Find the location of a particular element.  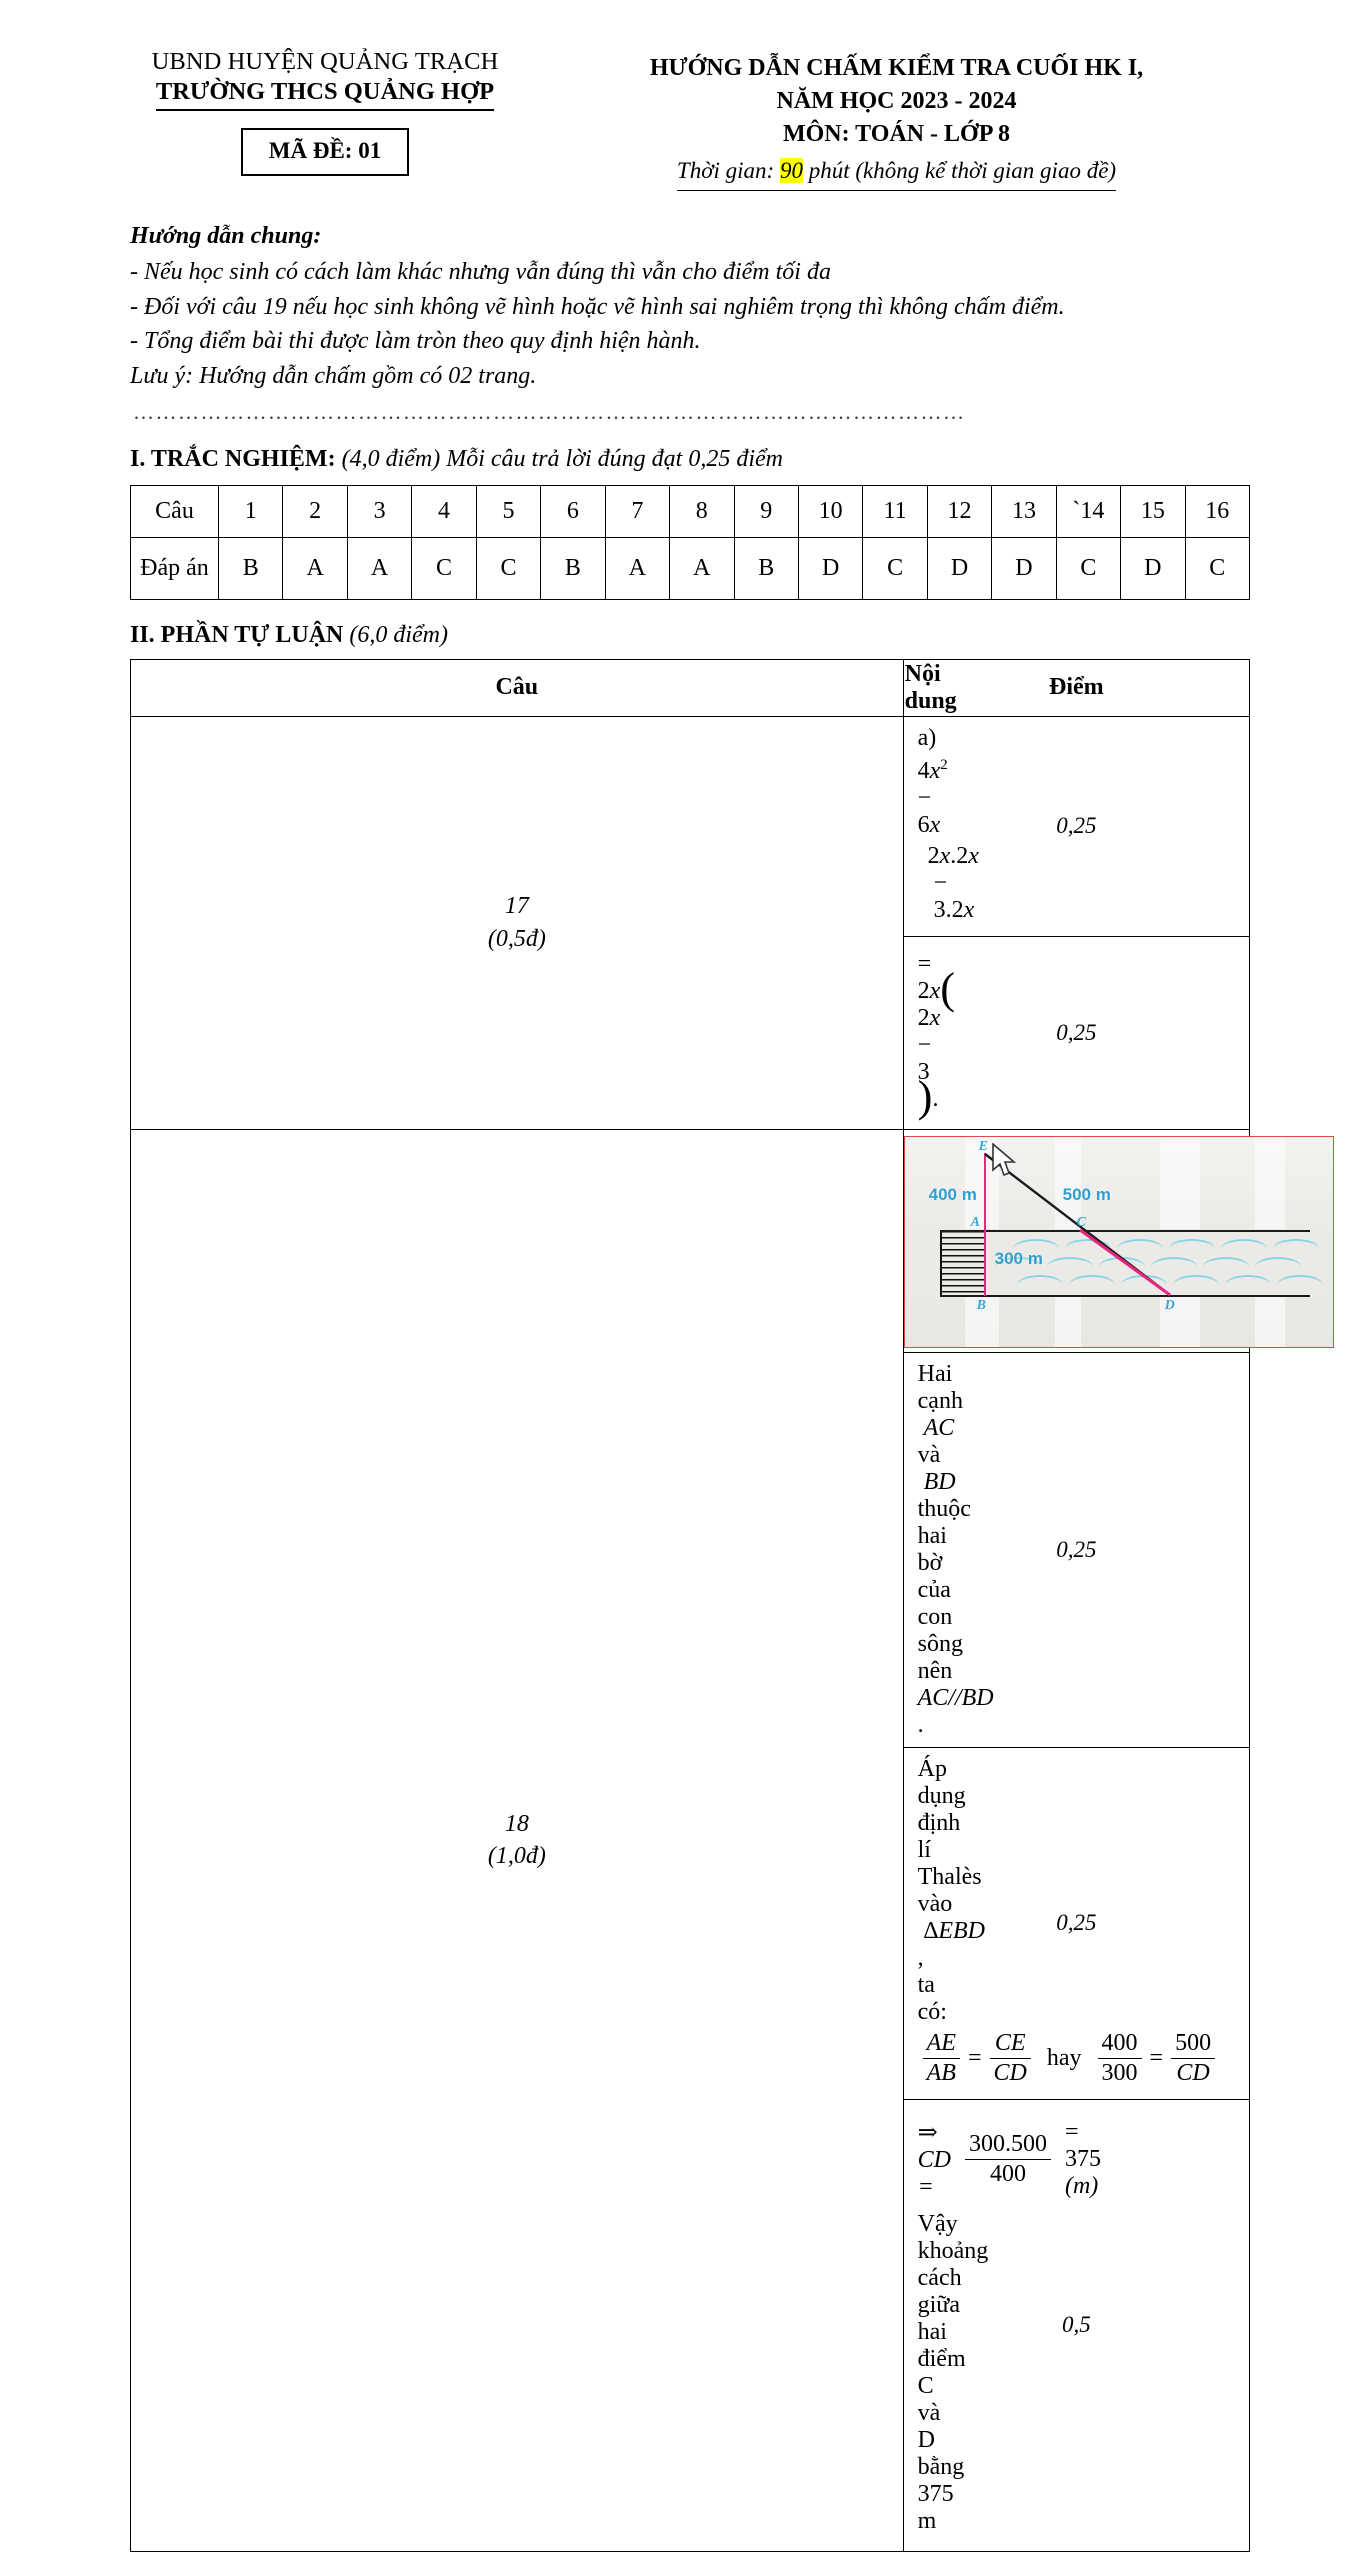

label-400m: 400 m is located at coordinates (952, 1194).